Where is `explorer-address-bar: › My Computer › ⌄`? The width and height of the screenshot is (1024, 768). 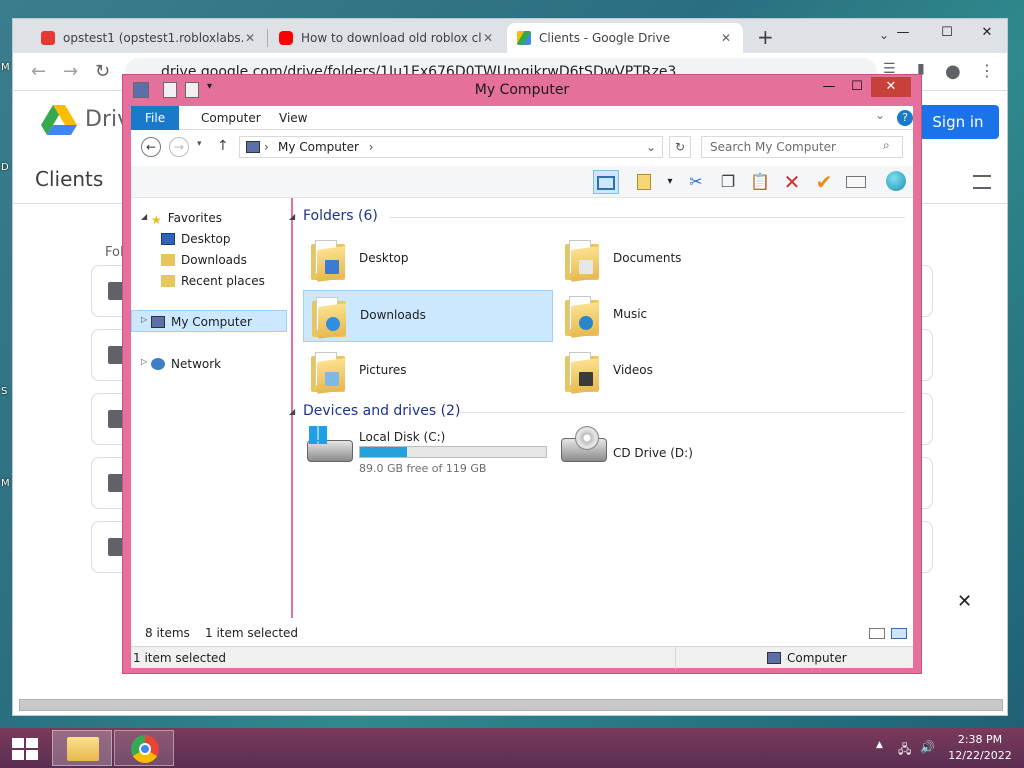
explorer-address-bar: › My Computer › ⌄ is located at coordinates (451, 147).